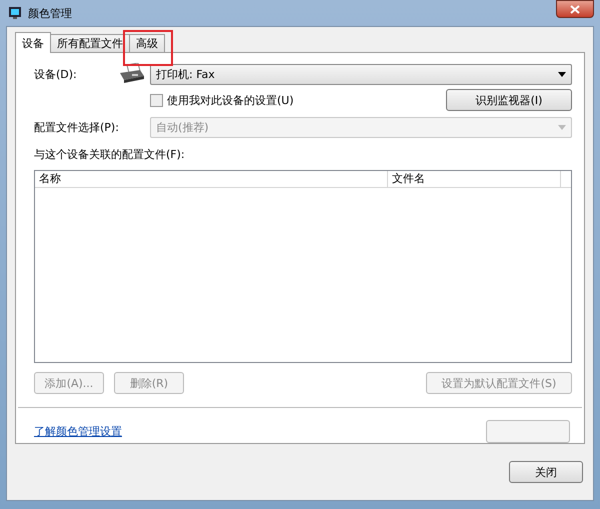 The image size is (600, 509). Describe the element at coordinates (33, 42) in the screenshot. I see `tab: 设备` at that location.